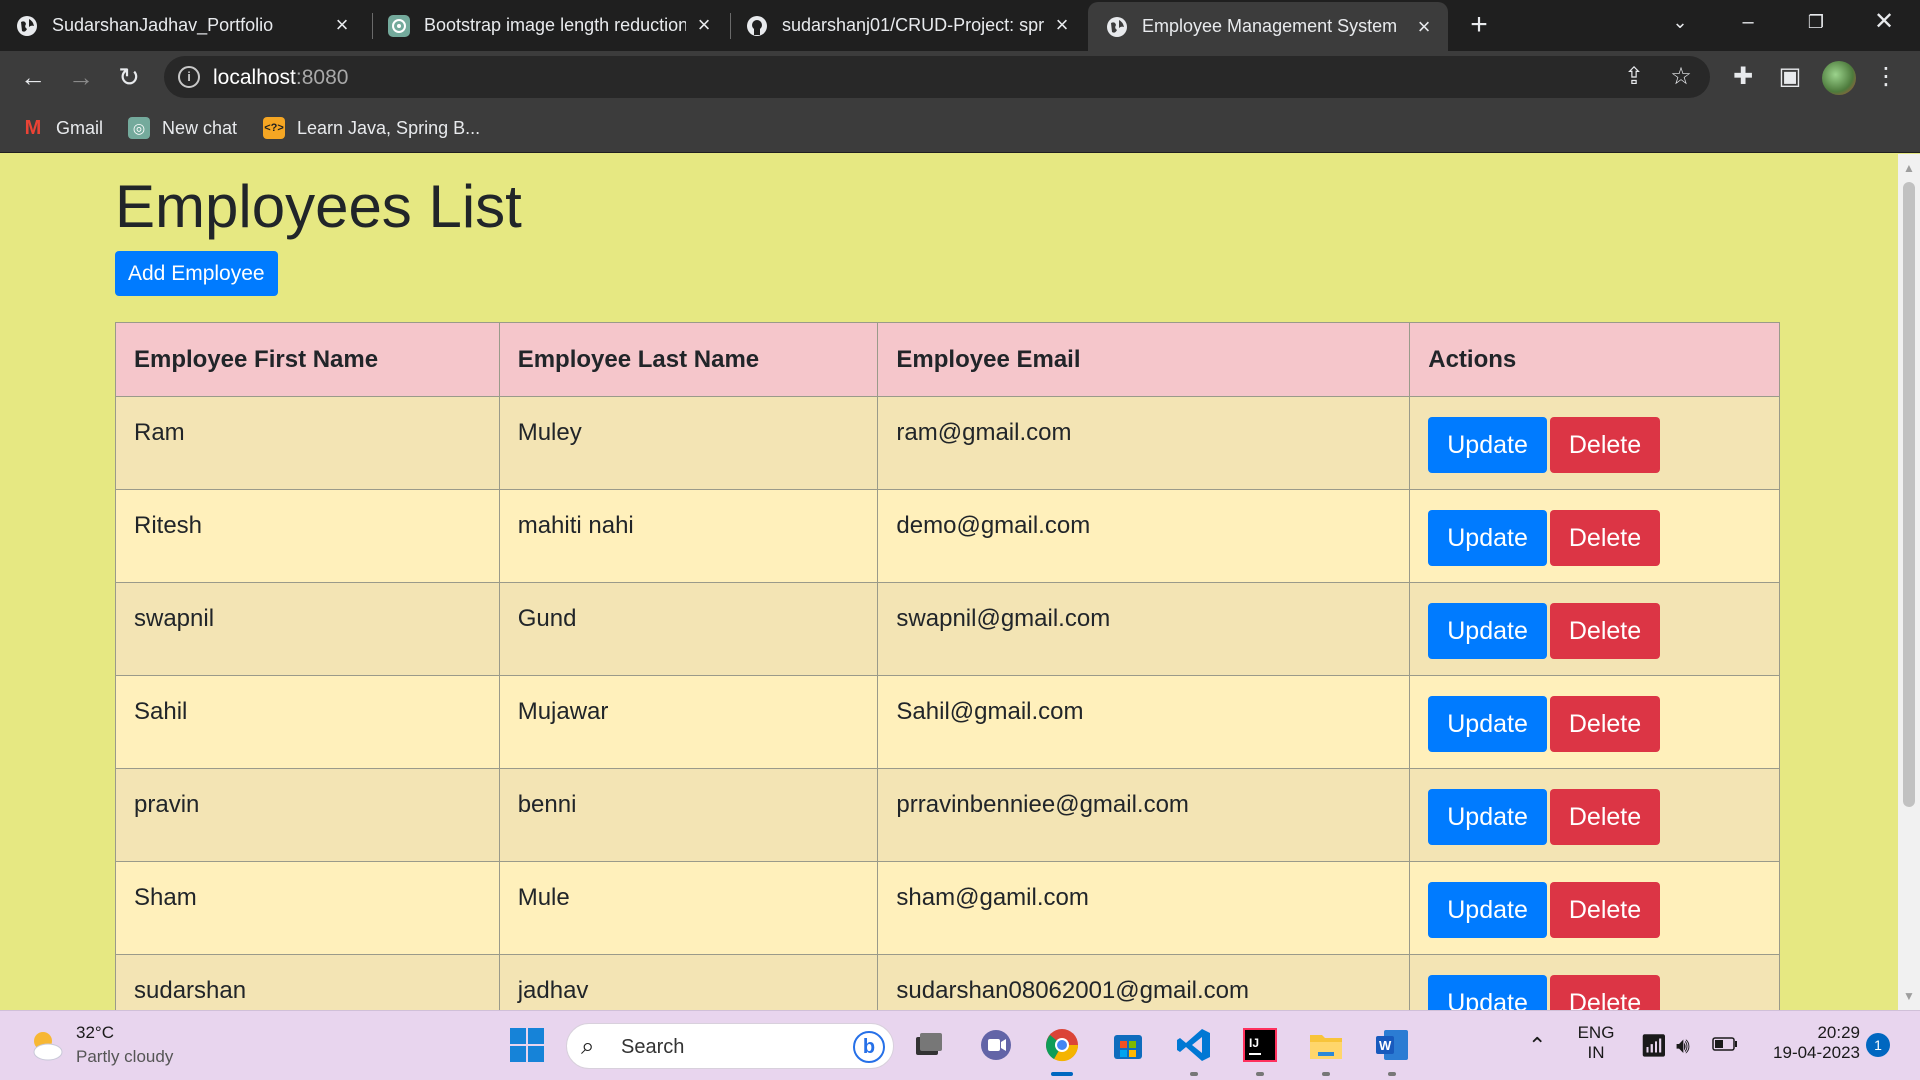 The width and height of the screenshot is (1920, 1080). Describe the element at coordinates (1634, 77) in the screenshot. I see `share-icon: ⇪` at that location.